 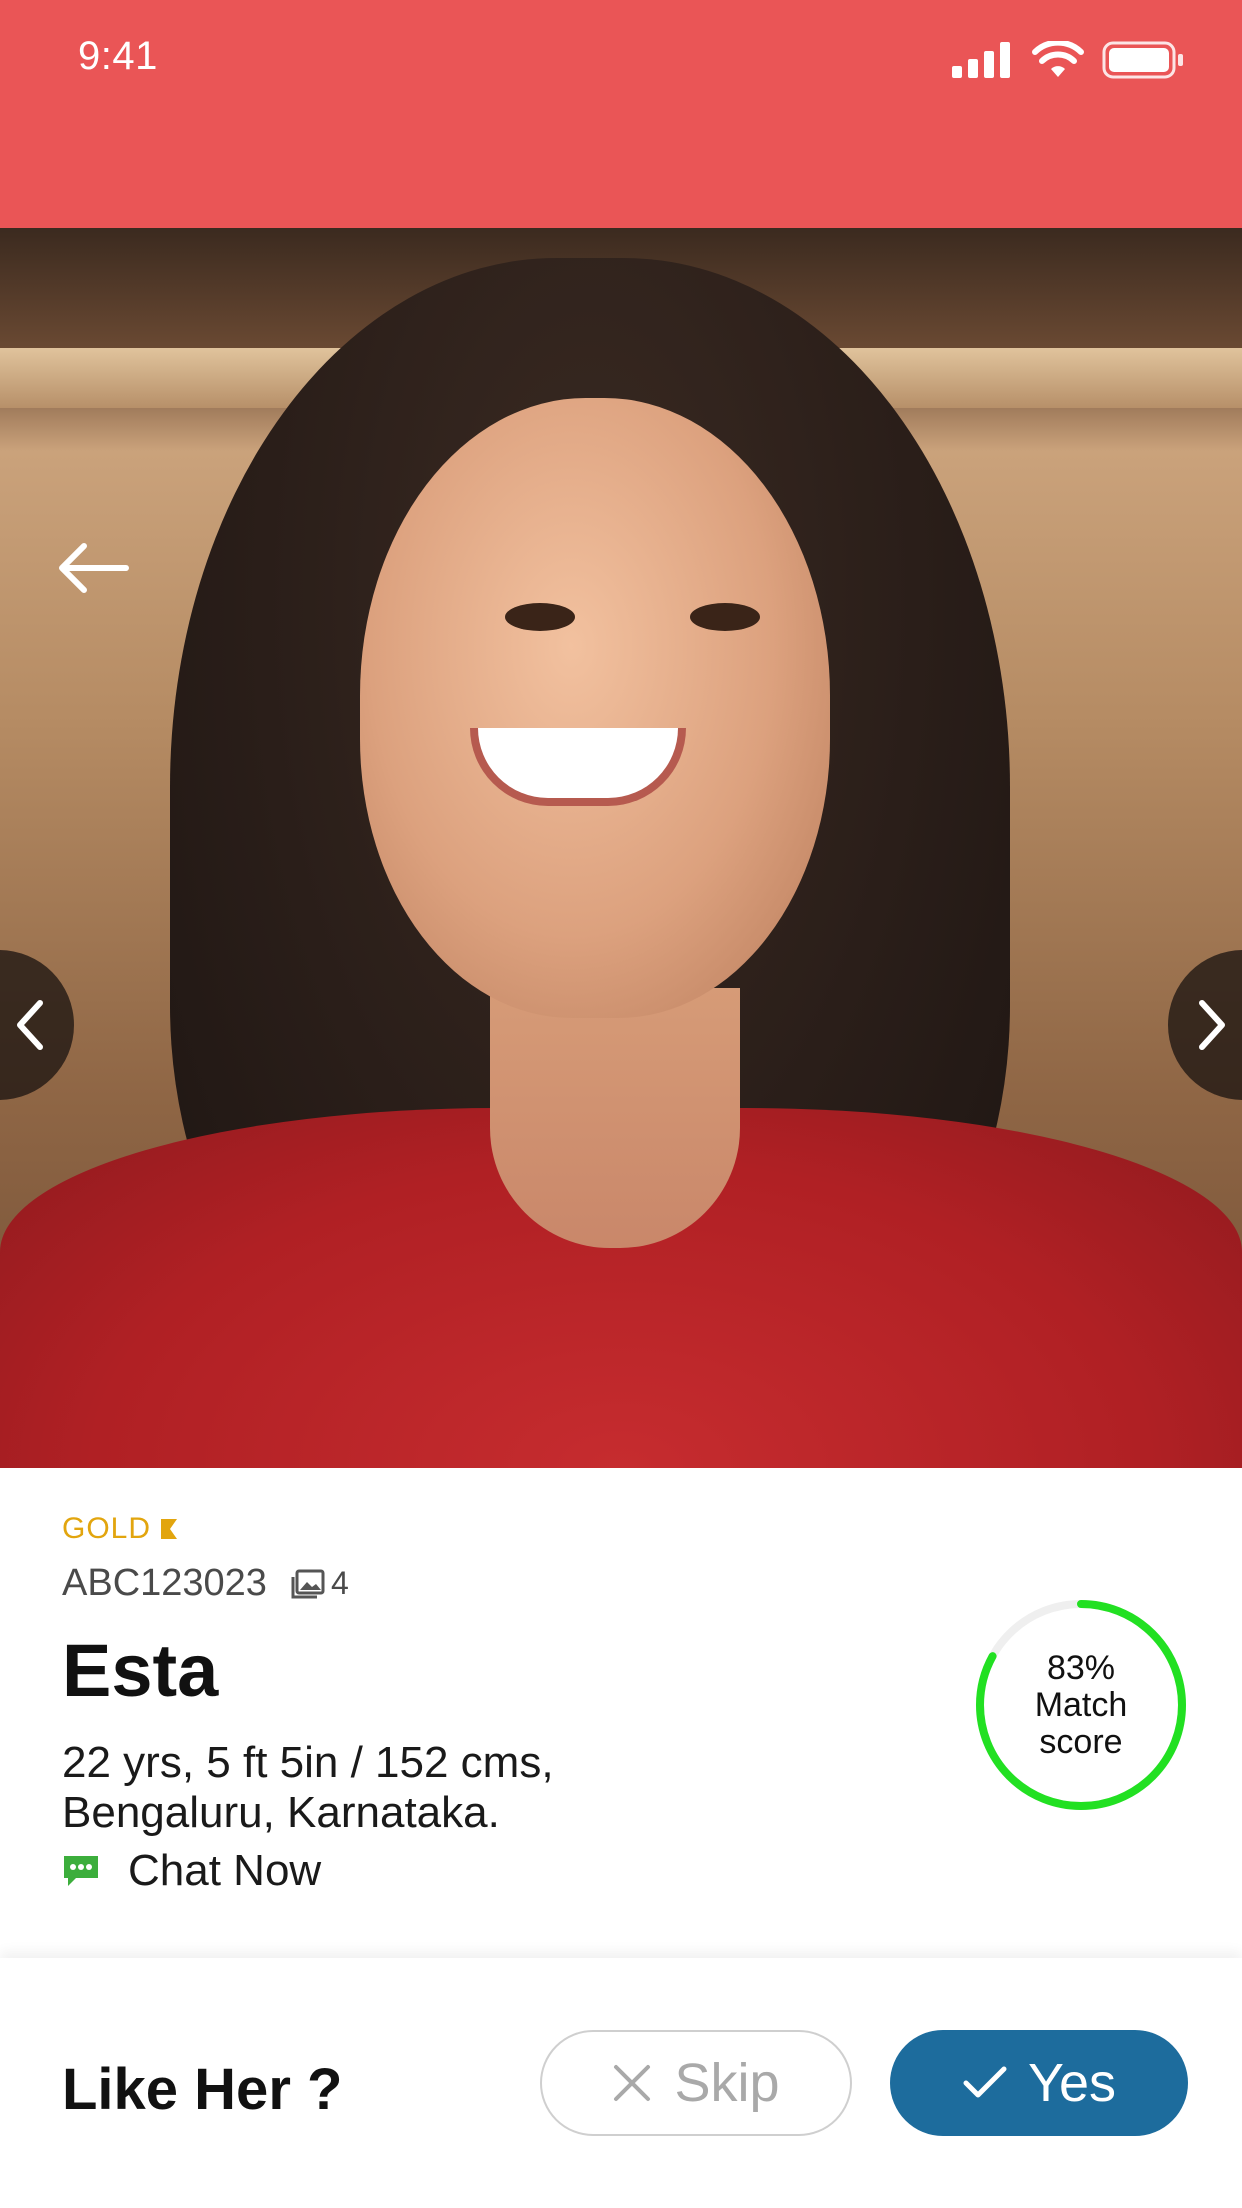 I want to click on chevron-right-icon, so click(x=1212, y=1025).